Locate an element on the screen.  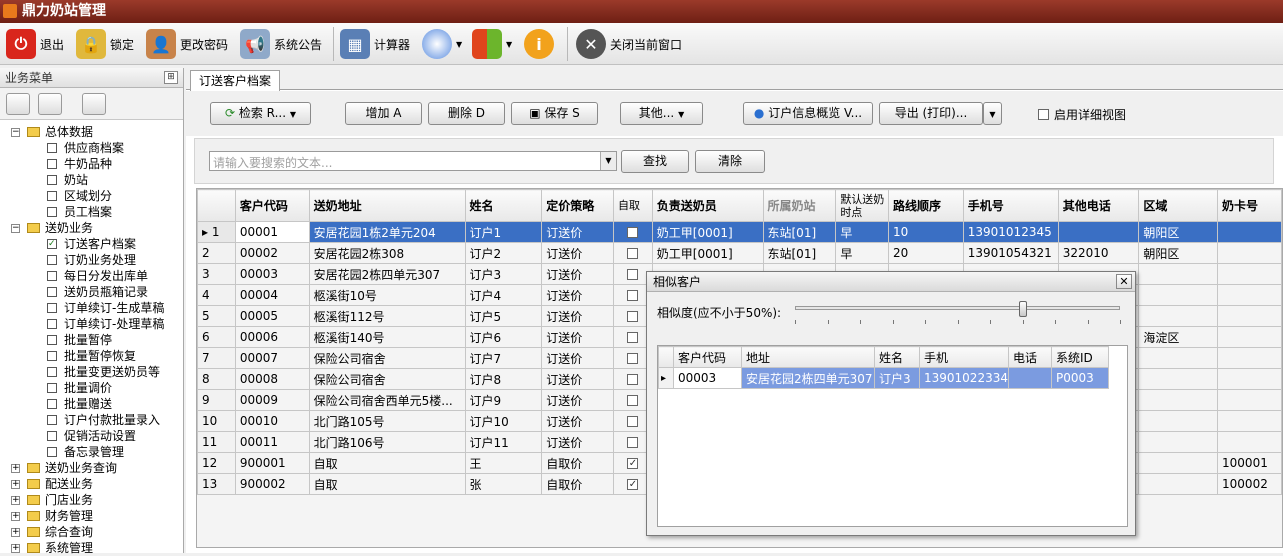
dialog-cell-code: 00003 is located at coordinates (707, 378).